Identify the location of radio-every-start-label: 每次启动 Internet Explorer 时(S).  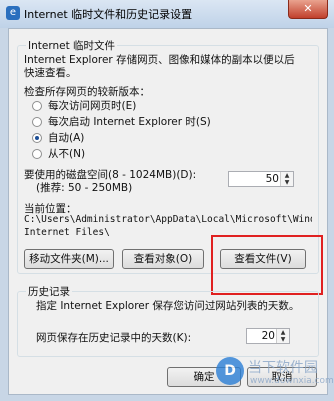
(129, 121).